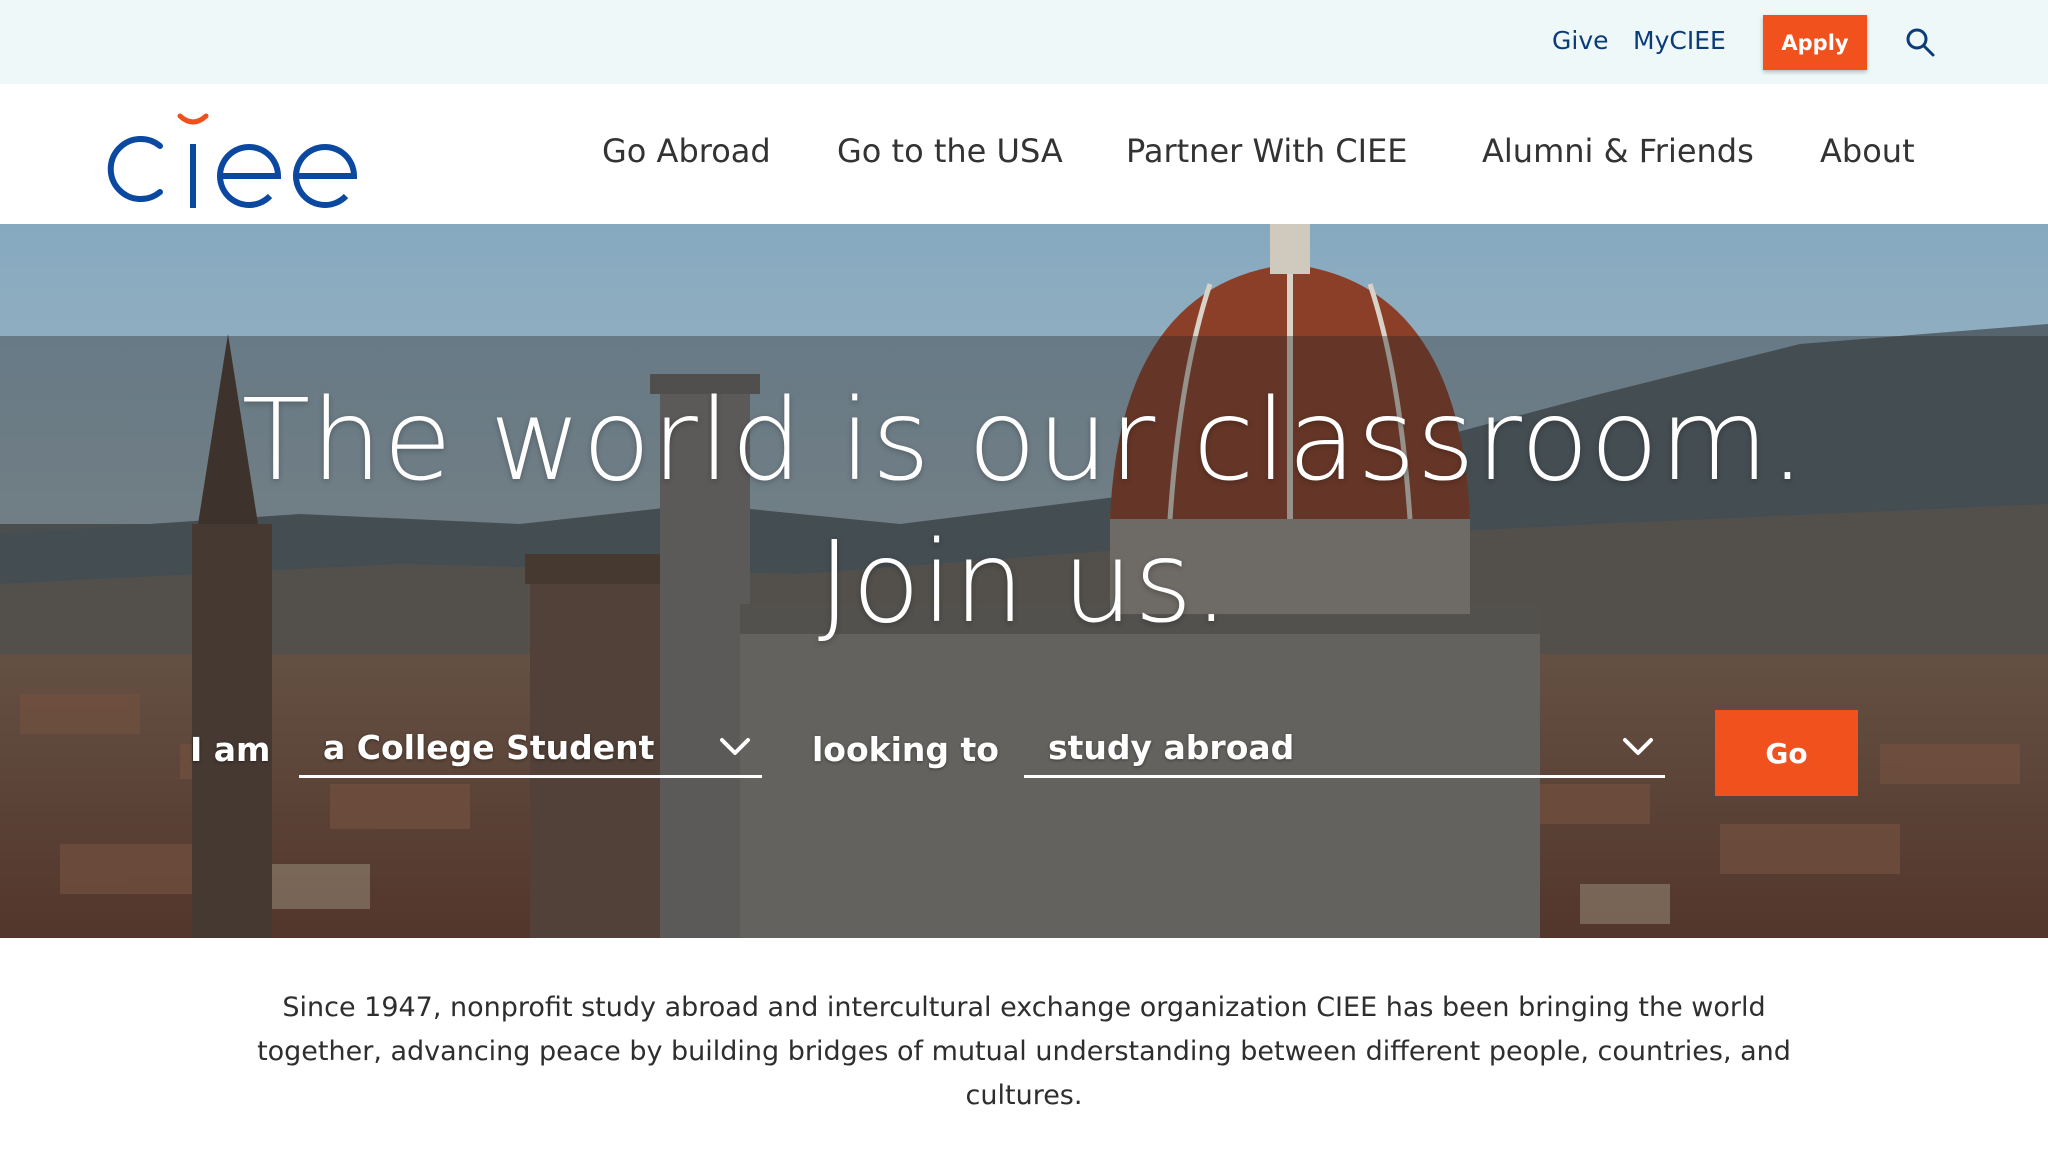  Describe the element at coordinates (1618, 151) in the screenshot. I see `nav-alumni-friends: Alumni & Friends` at that location.